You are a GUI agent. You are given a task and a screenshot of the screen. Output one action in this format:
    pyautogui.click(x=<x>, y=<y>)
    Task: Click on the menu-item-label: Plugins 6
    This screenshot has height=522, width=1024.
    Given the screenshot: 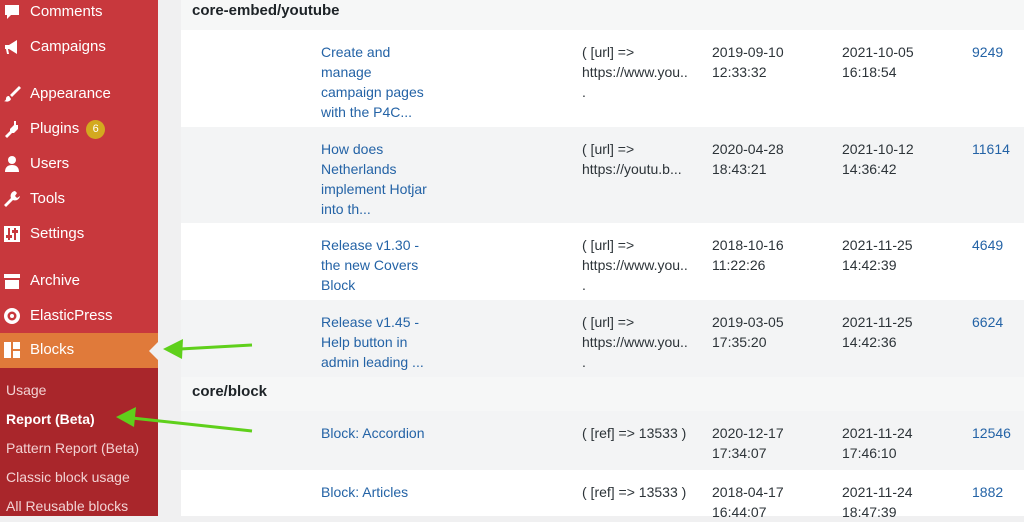 What is the action you would take?
    pyautogui.click(x=68, y=129)
    